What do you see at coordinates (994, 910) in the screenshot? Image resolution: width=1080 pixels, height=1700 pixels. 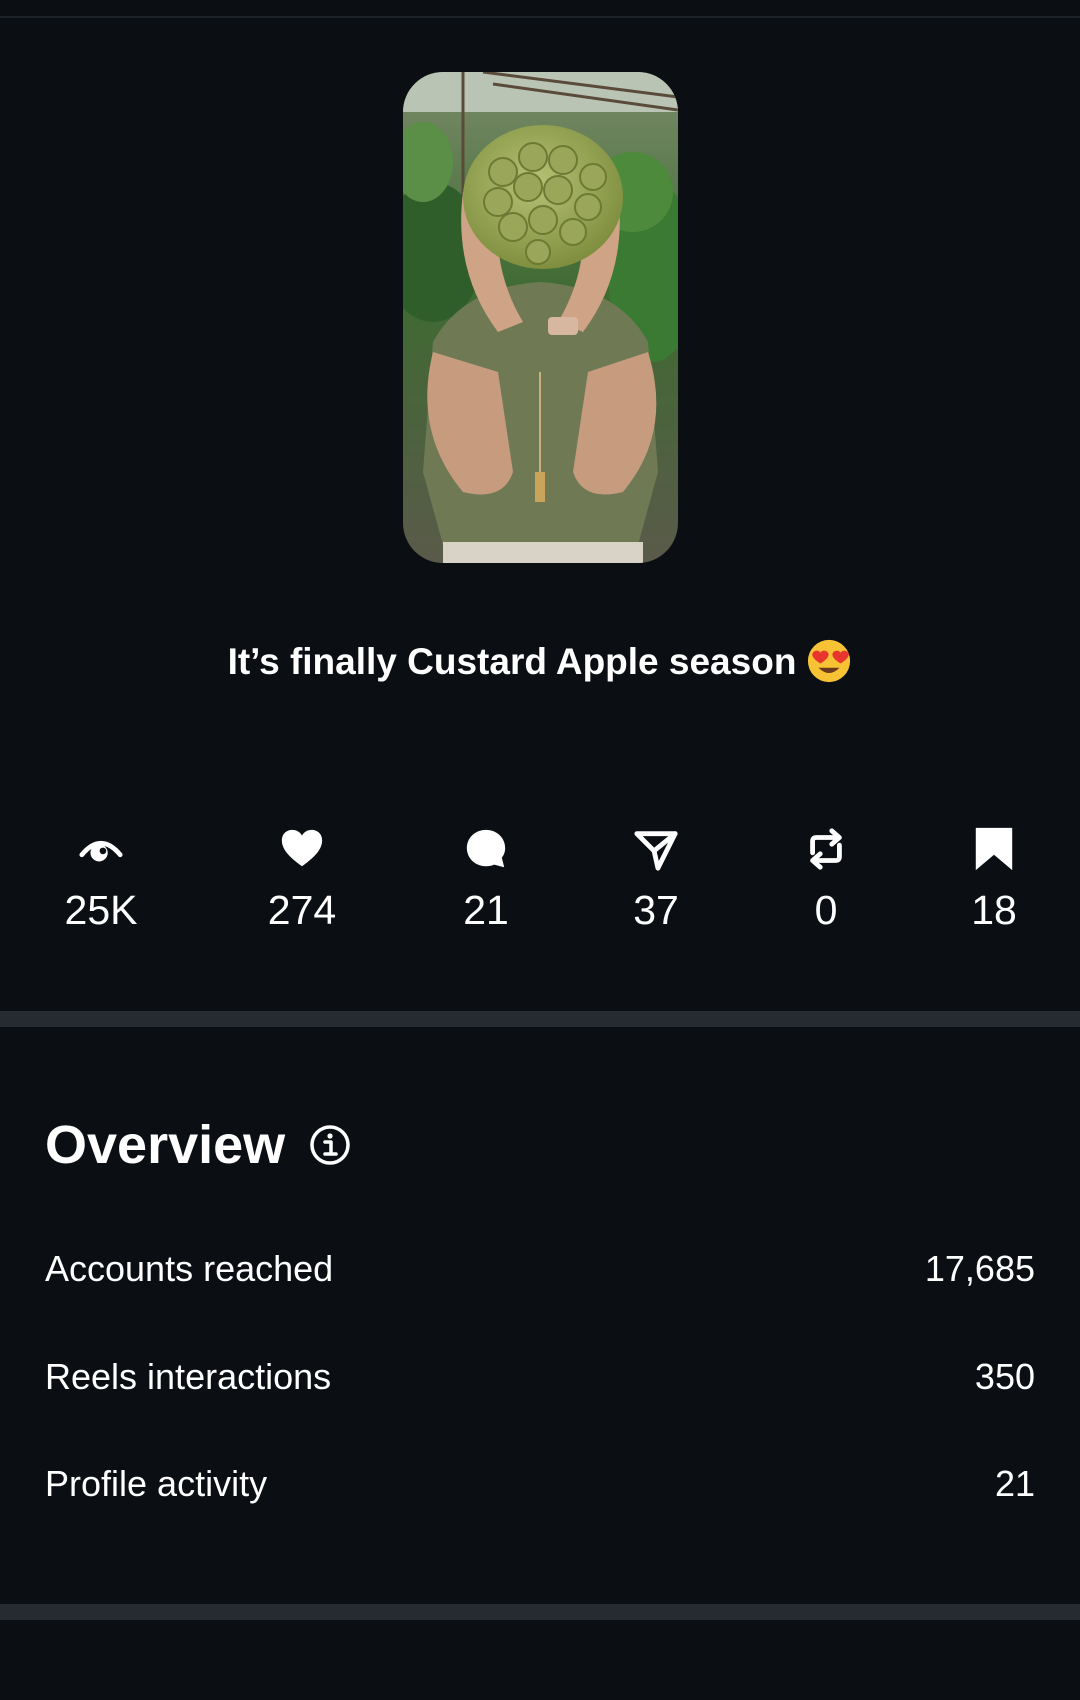 I see `saves-count: 18` at bounding box center [994, 910].